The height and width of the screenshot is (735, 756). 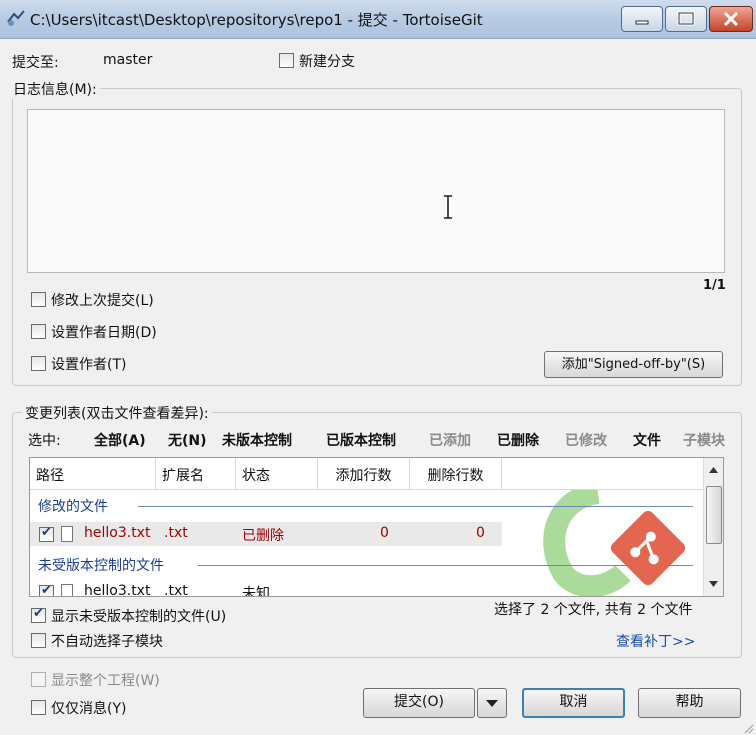 I want to click on column-header-status: 状态, so click(x=277, y=474).